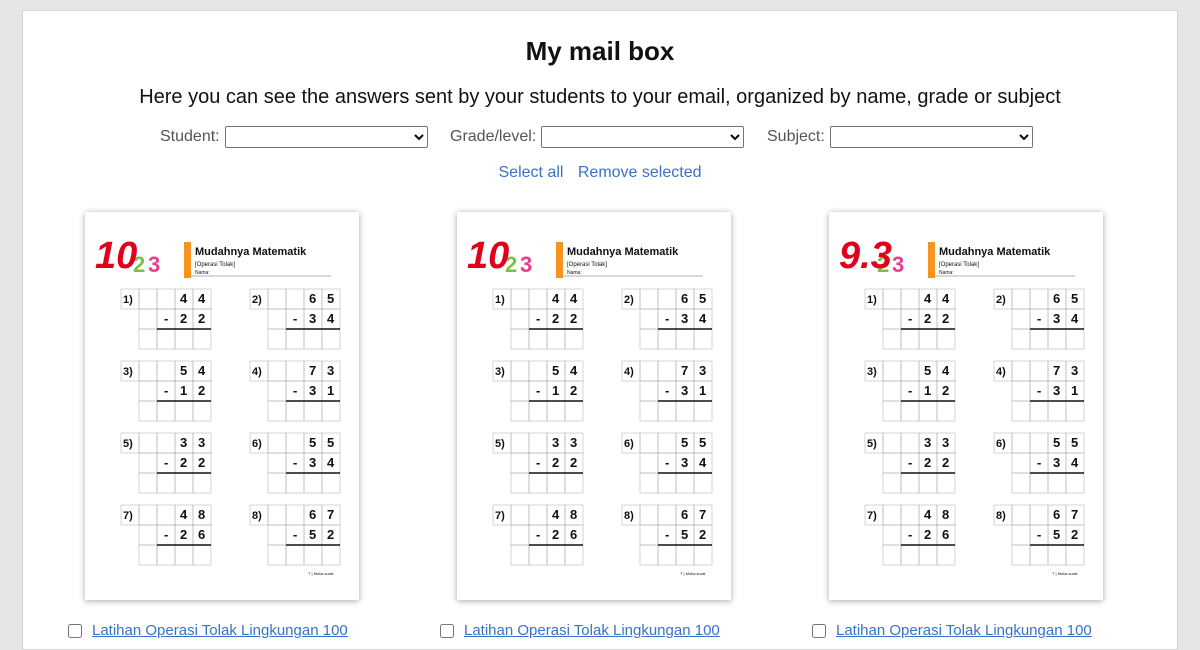 The width and height of the screenshot is (1200, 650). I want to click on problem-1: 1) 4 4- 2 2, so click(910, 319).